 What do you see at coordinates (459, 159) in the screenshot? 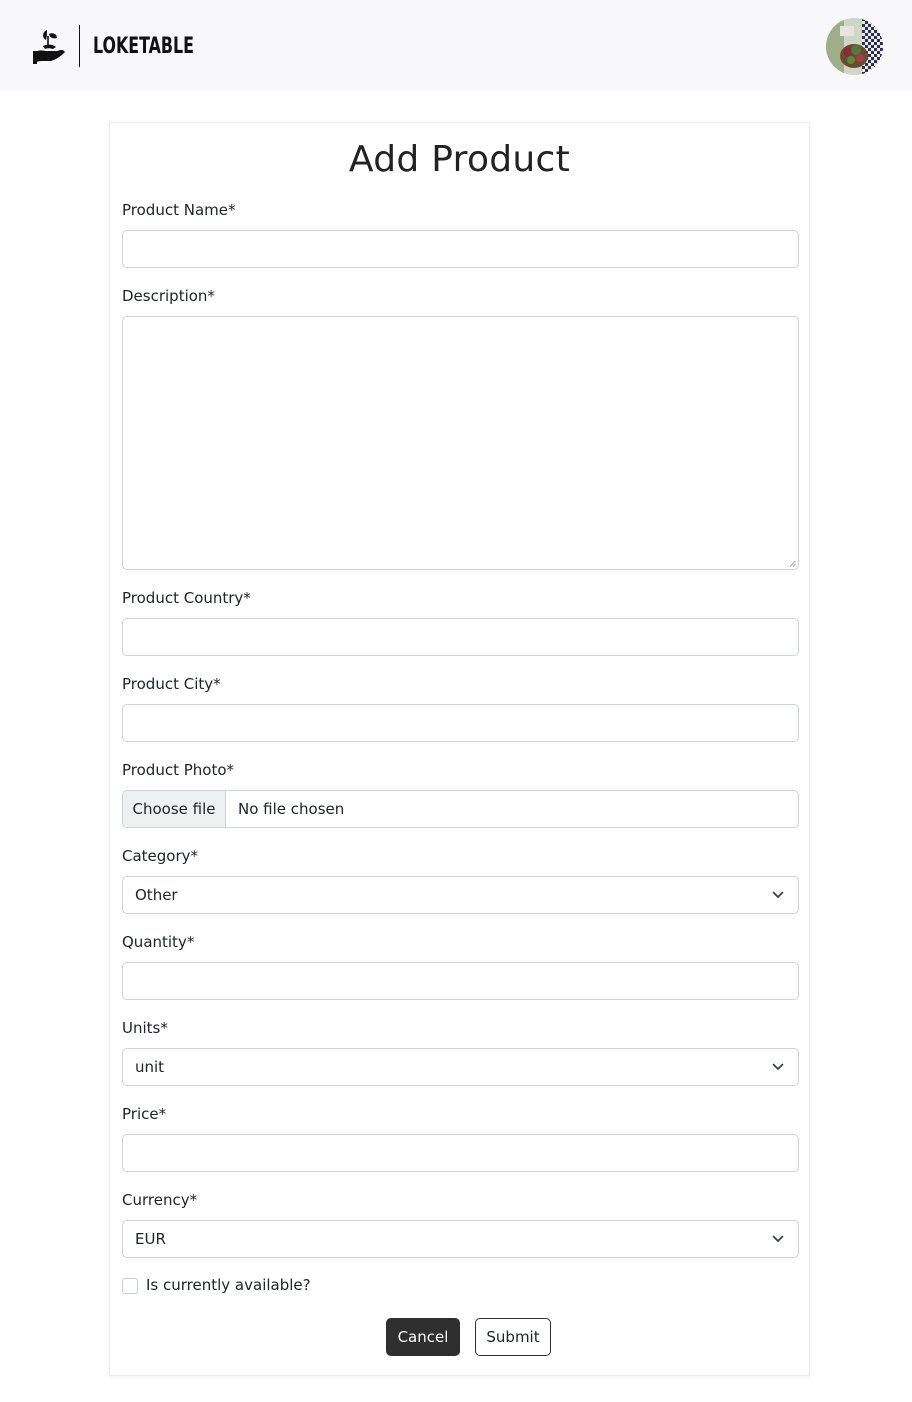
I see `page-title: Add Product` at bounding box center [459, 159].